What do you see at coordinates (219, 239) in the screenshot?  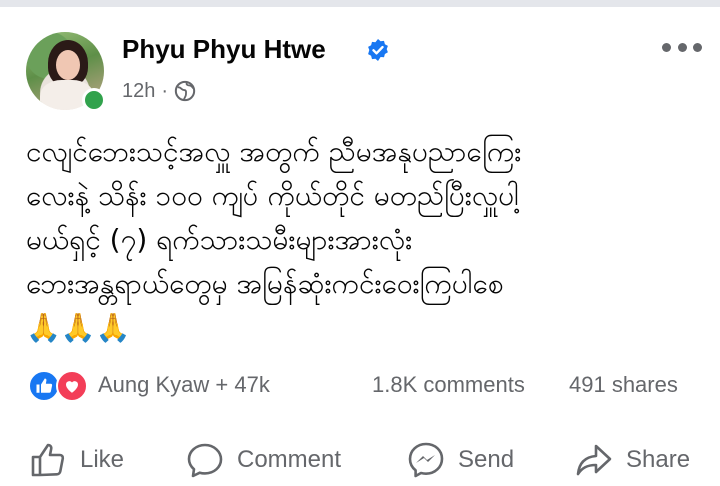 I see `post-text-line: မယ်ရှင့် (၇) ရက်သားသမီးများအားလုံး` at bounding box center [219, 239].